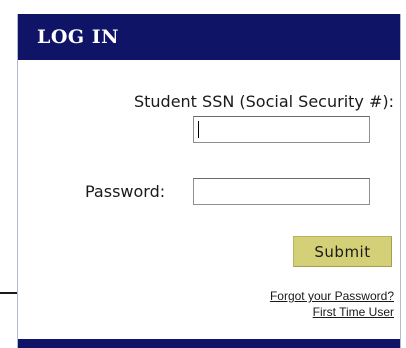 This screenshot has width=406, height=348. Describe the element at coordinates (281, 191) in the screenshot. I see `password-input` at that location.